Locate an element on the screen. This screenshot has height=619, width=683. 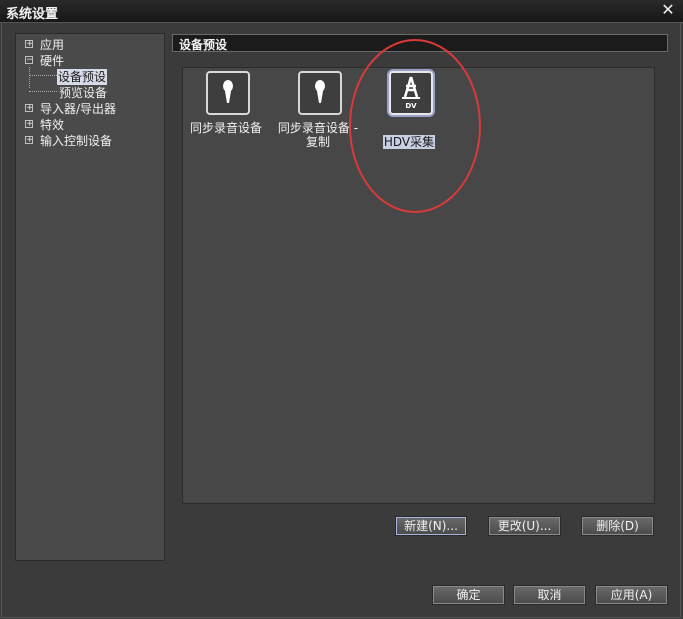
device-preset-item: 同步录音设备 is located at coordinates (226, 116).